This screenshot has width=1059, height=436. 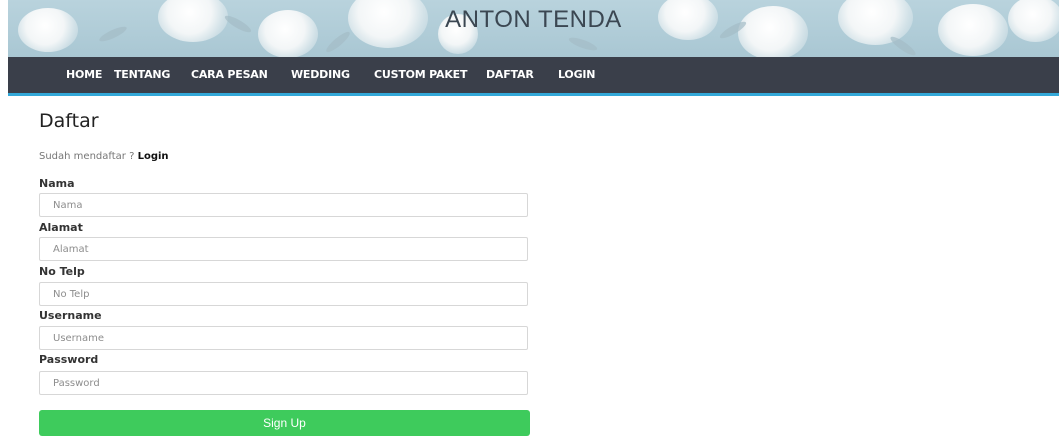 I want to click on header-banner: ANTON TENDA, so click(x=533, y=28).